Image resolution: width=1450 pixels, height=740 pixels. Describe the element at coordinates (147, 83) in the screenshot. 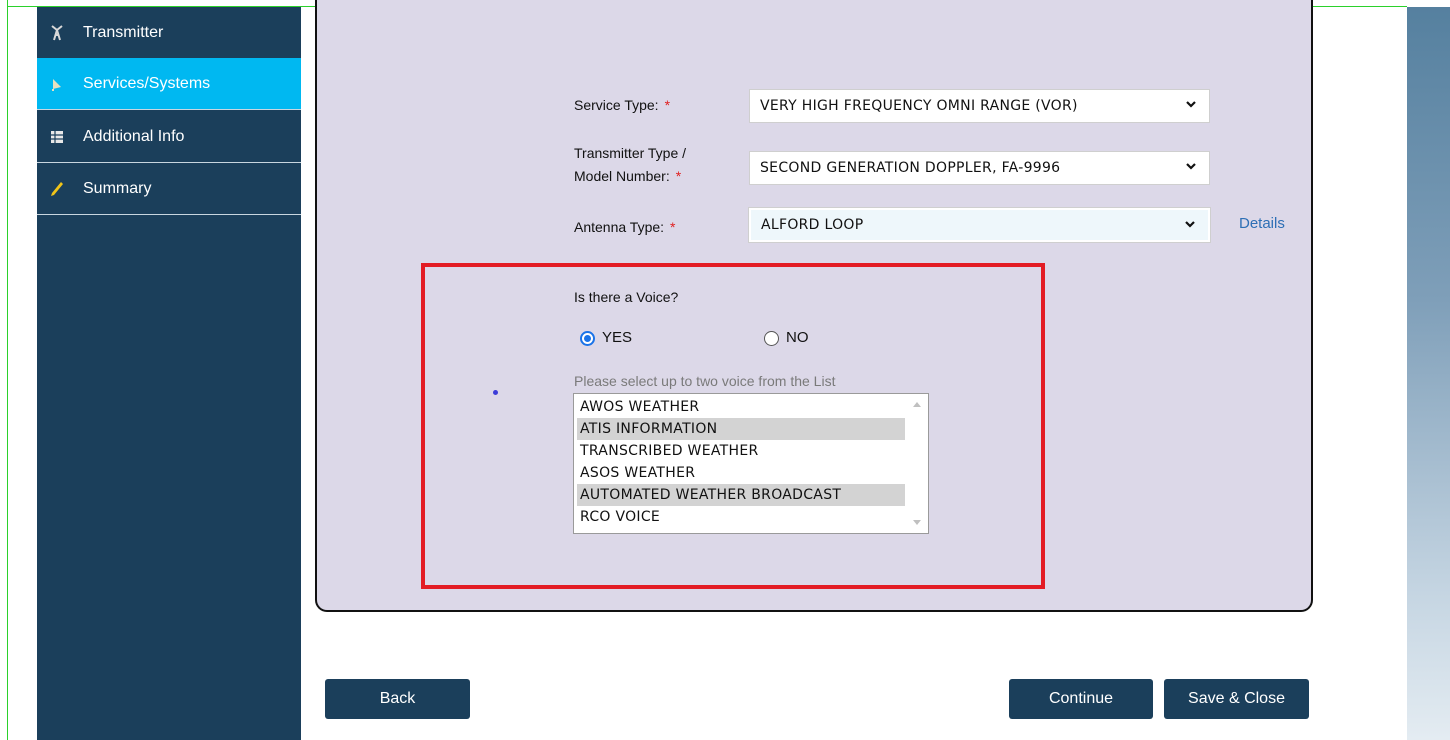

I see `sidebar-item-label: Services/Systems` at that location.